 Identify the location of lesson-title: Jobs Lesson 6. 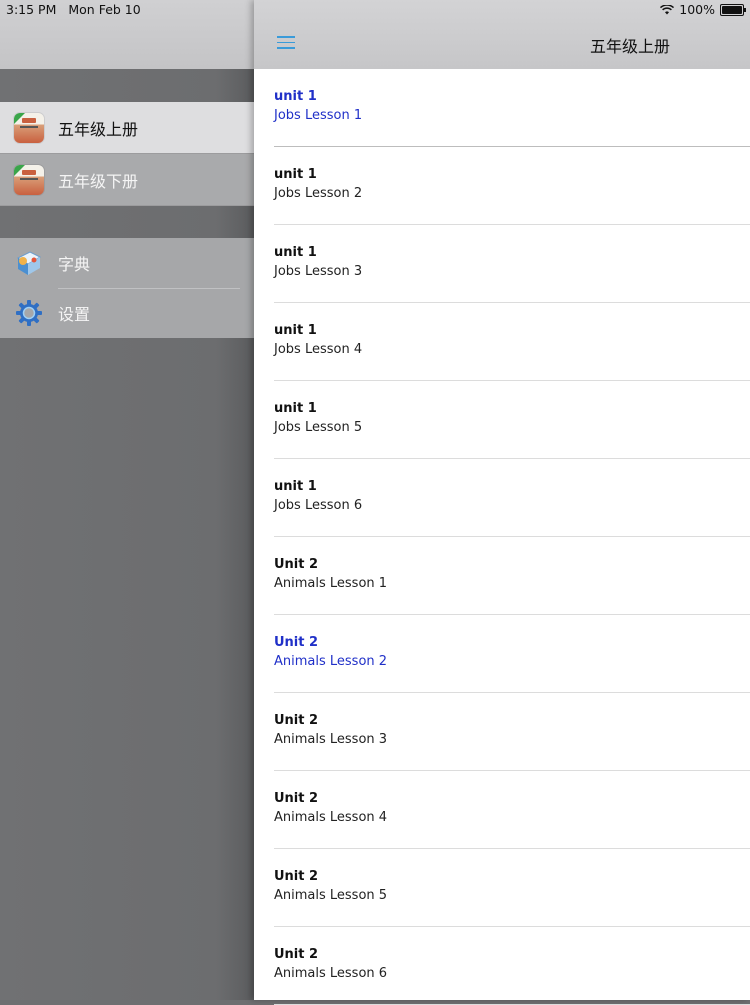
(318, 505).